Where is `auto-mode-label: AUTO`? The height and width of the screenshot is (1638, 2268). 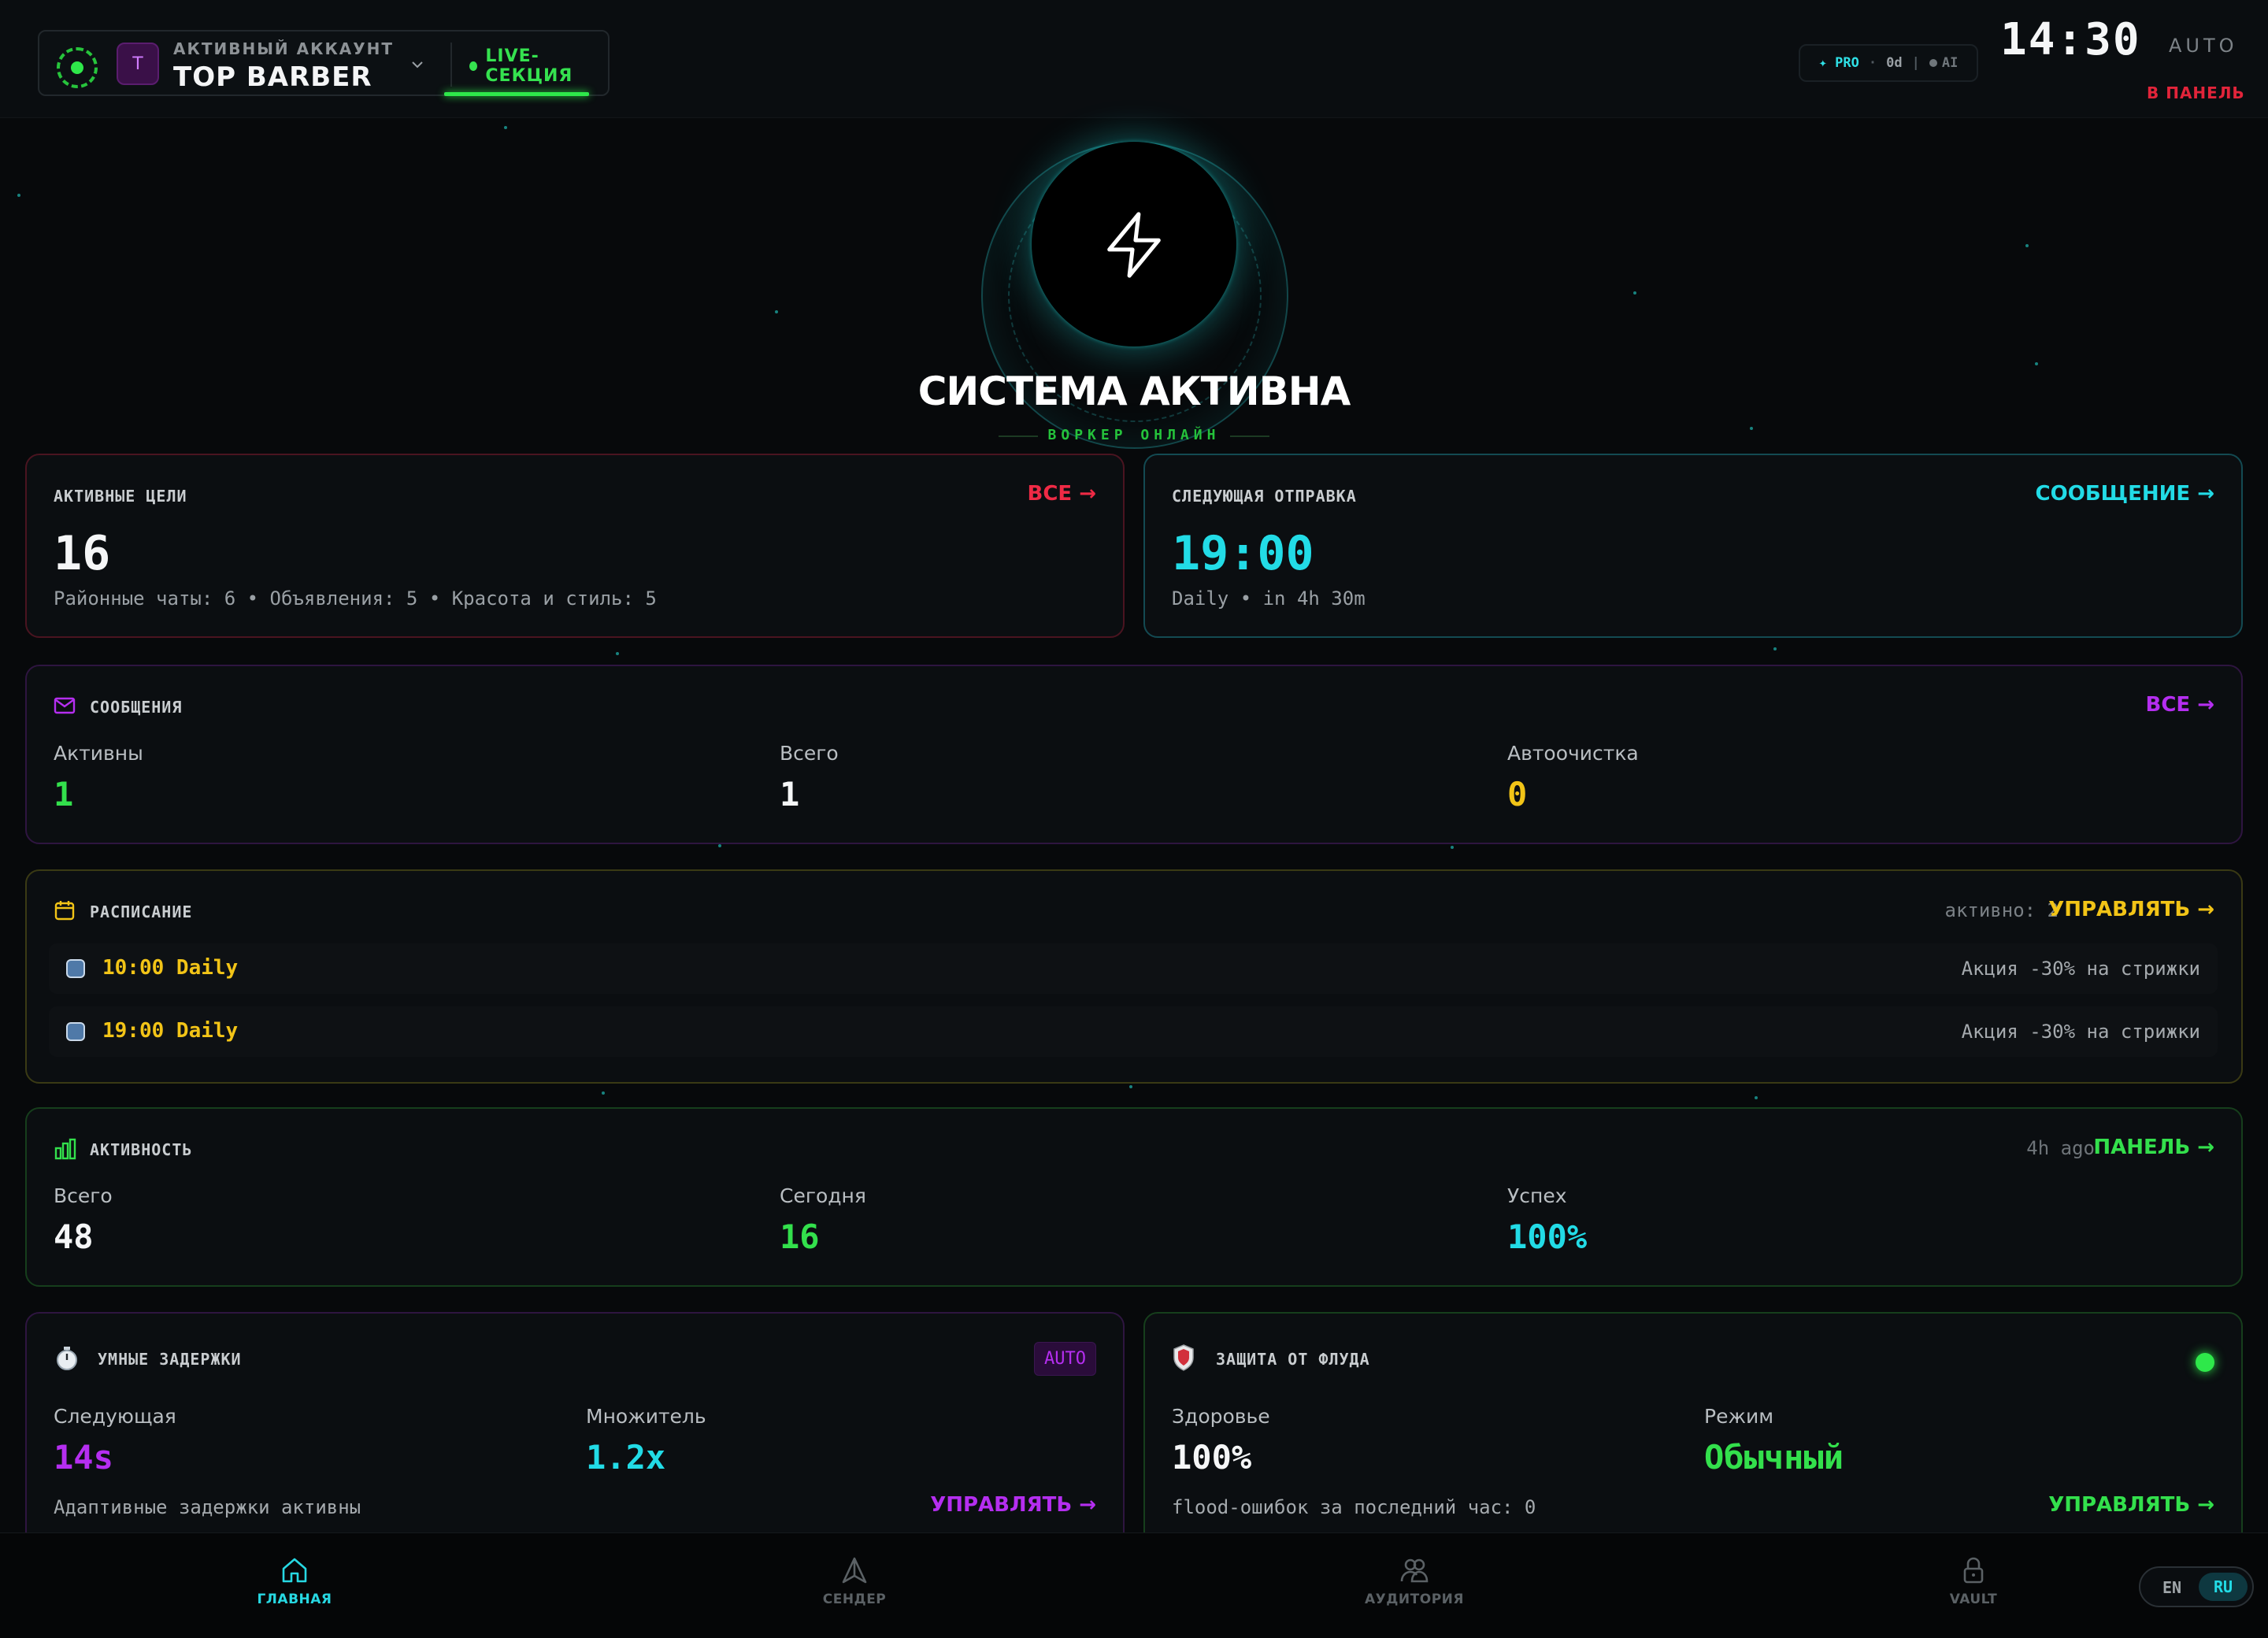
auto-mode-label: AUTO is located at coordinates (2203, 46).